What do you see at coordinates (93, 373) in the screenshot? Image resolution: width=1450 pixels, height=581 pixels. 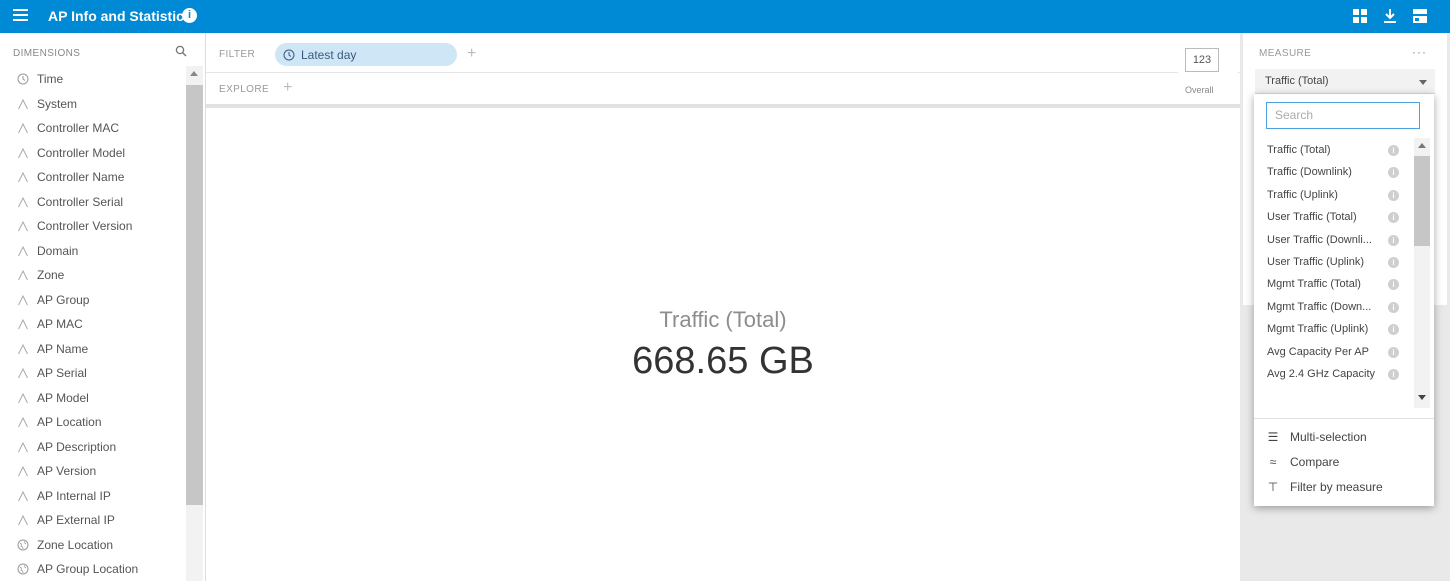 I see `dimension-item: AP Serial` at bounding box center [93, 373].